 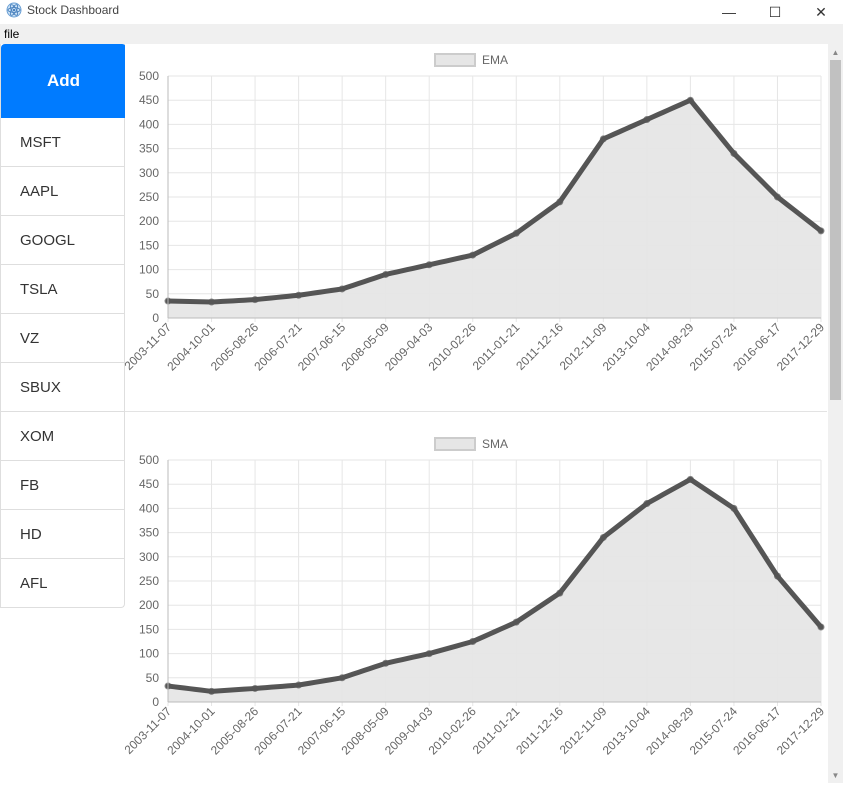 I want to click on ticker-item-msft: MSFT, so click(x=63, y=142).